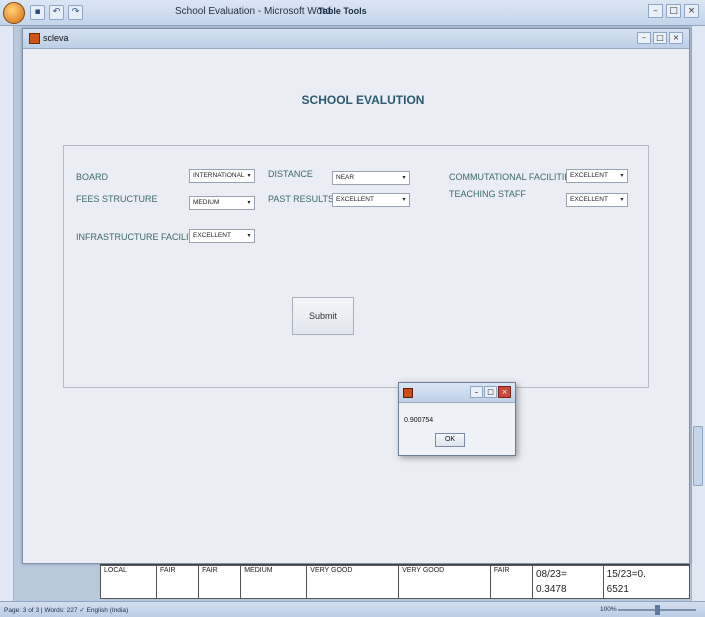 This screenshot has height=617, width=705. What do you see at coordinates (75, 12) in the screenshot?
I see `redo-icon: ↷` at bounding box center [75, 12].